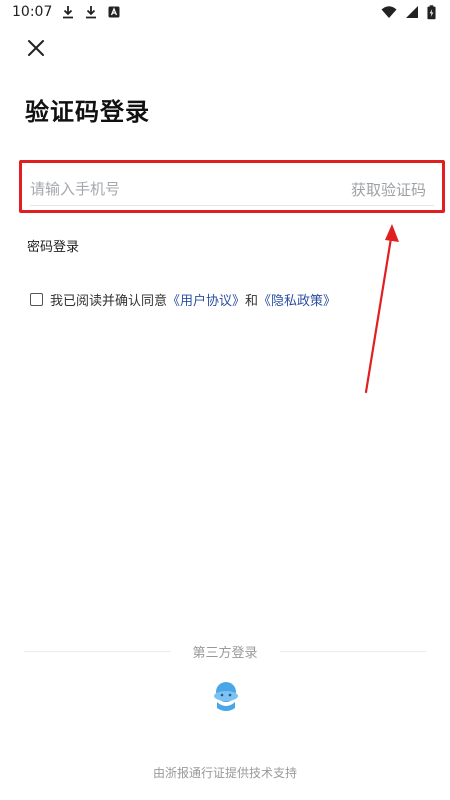 The image size is (450, 800). I want to click on agreement-checkbox, so click(36, 299).